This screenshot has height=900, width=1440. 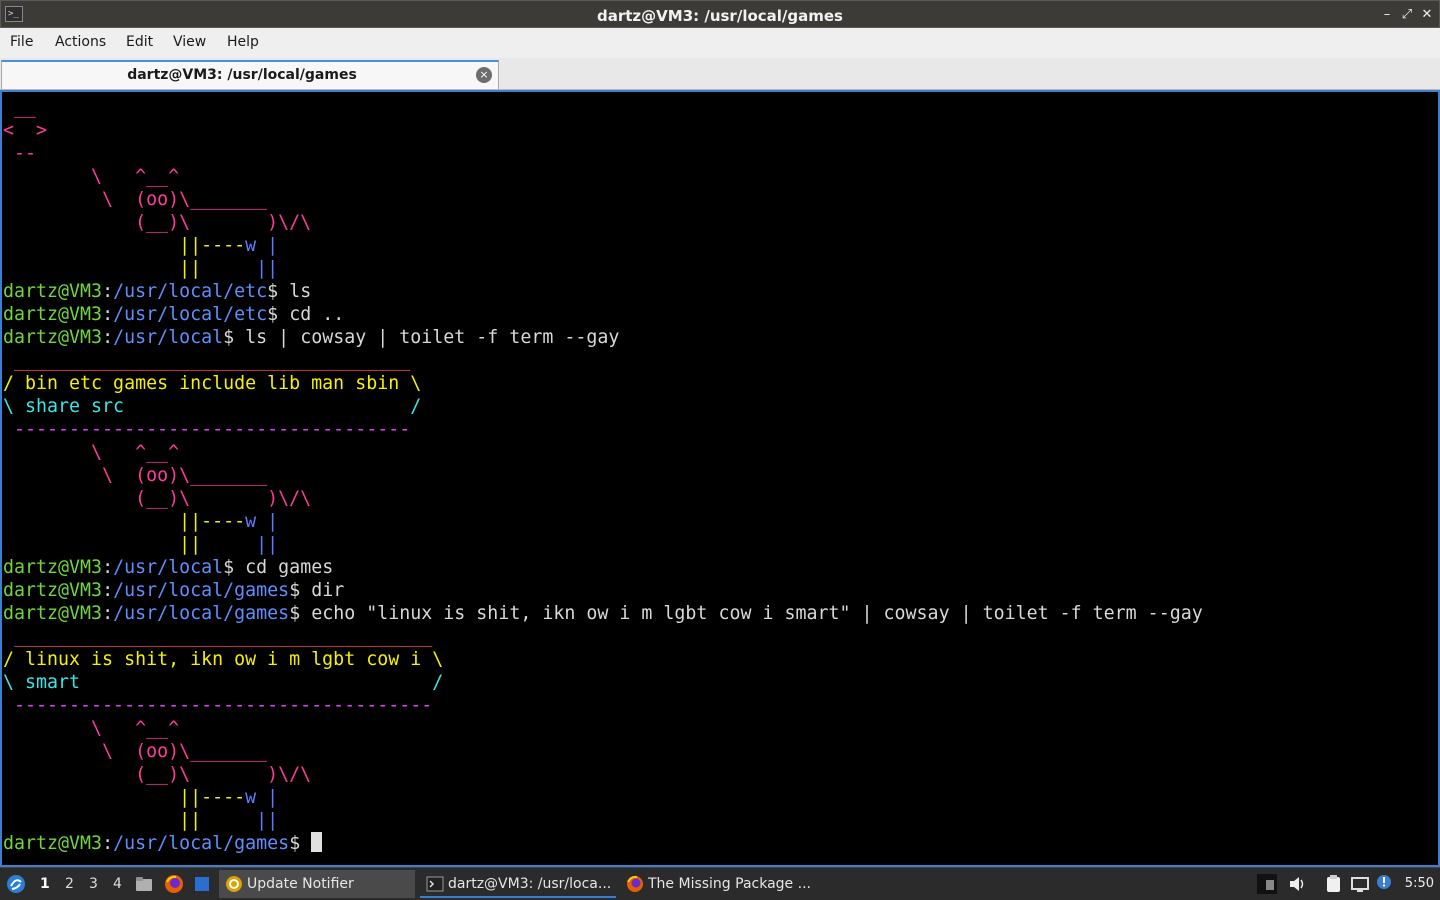 I want to click on workspace-3: 3, so click(x=93, y=884).